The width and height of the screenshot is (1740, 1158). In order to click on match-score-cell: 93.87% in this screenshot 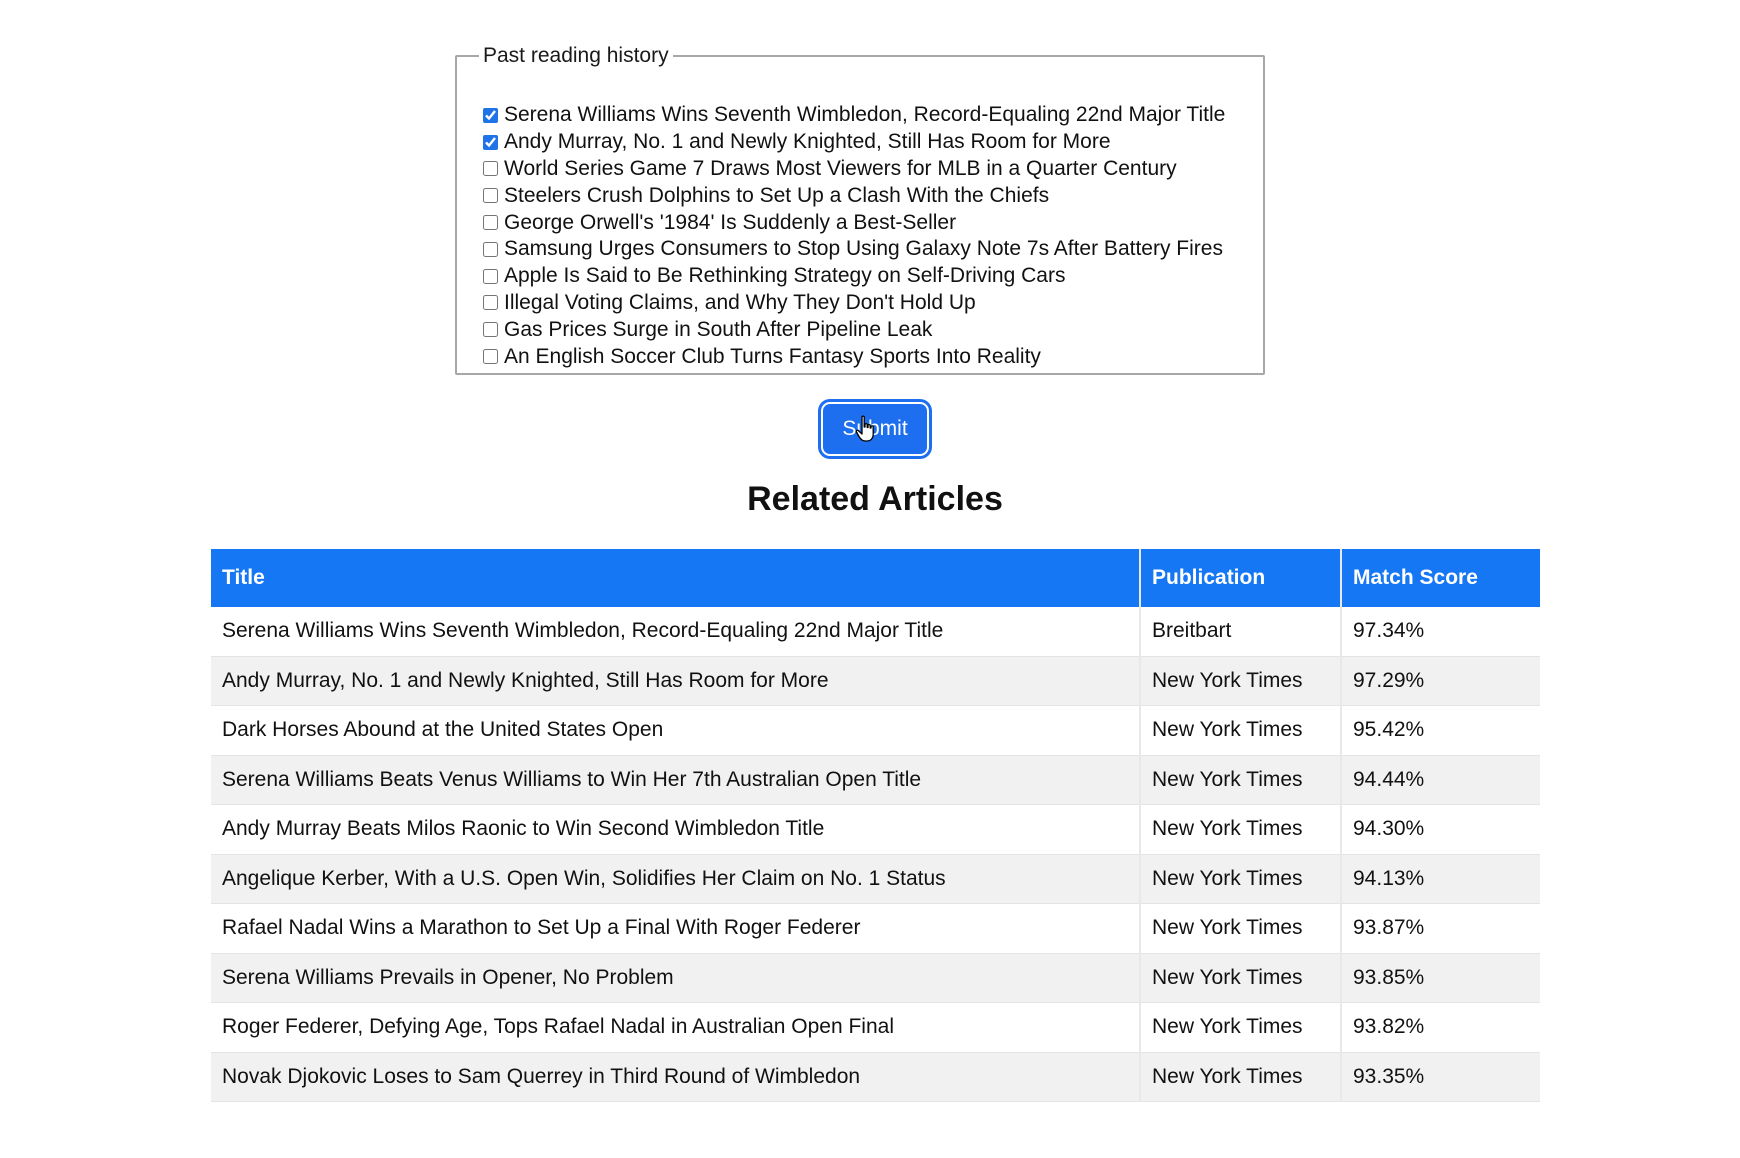, I will do `click(1440, 928)`.